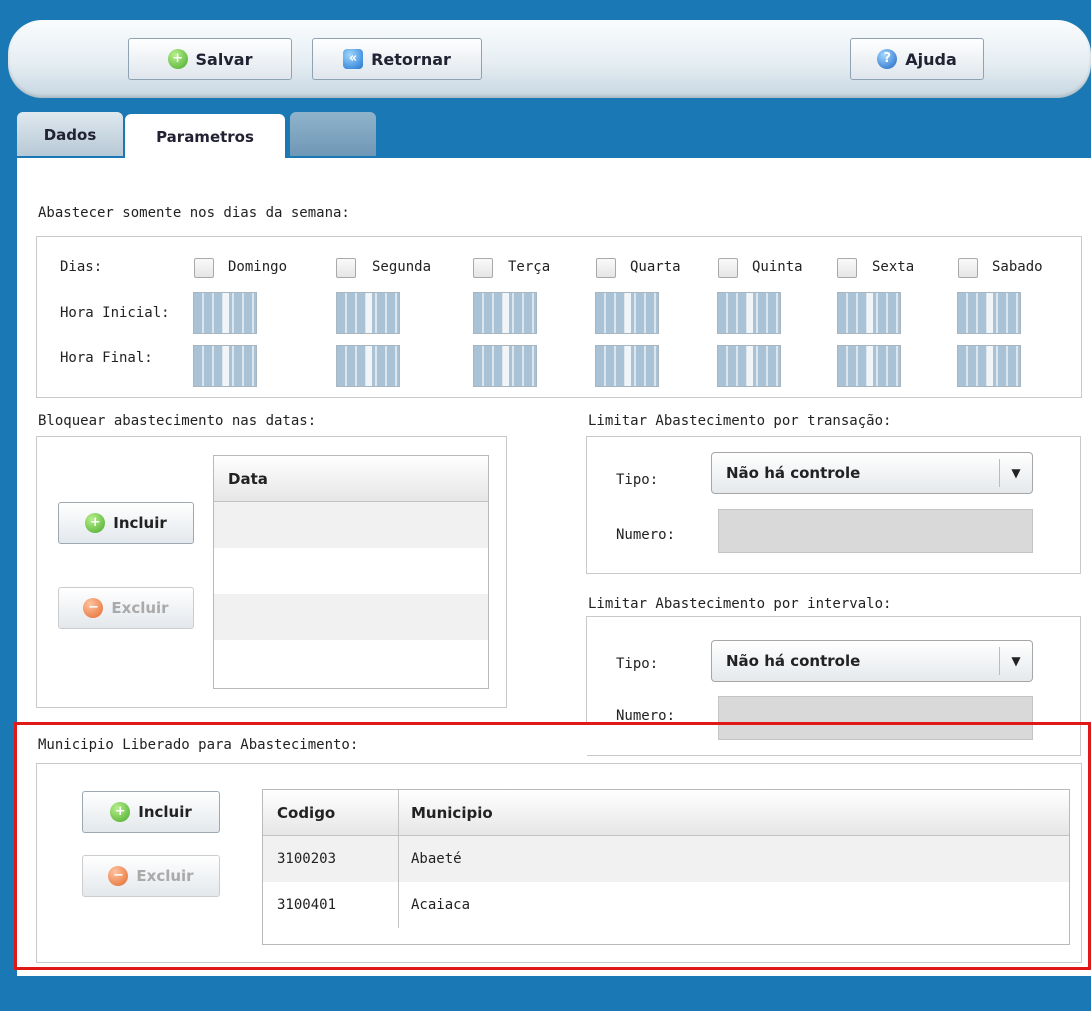  What do you see at coordinates (989, 313) in the screenshot?
I see `start-time-sabado` at bounding box center [989, 313].